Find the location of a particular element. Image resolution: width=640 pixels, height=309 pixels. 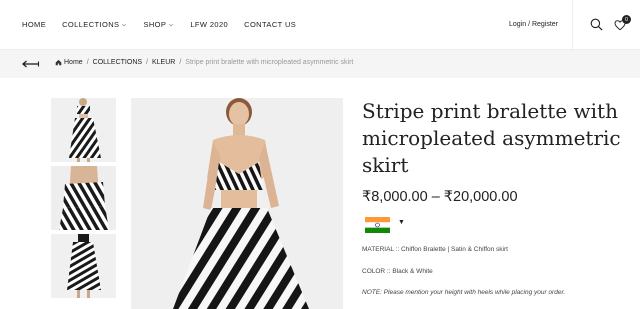

india-flag-icon is located at coordinates (377, 225).